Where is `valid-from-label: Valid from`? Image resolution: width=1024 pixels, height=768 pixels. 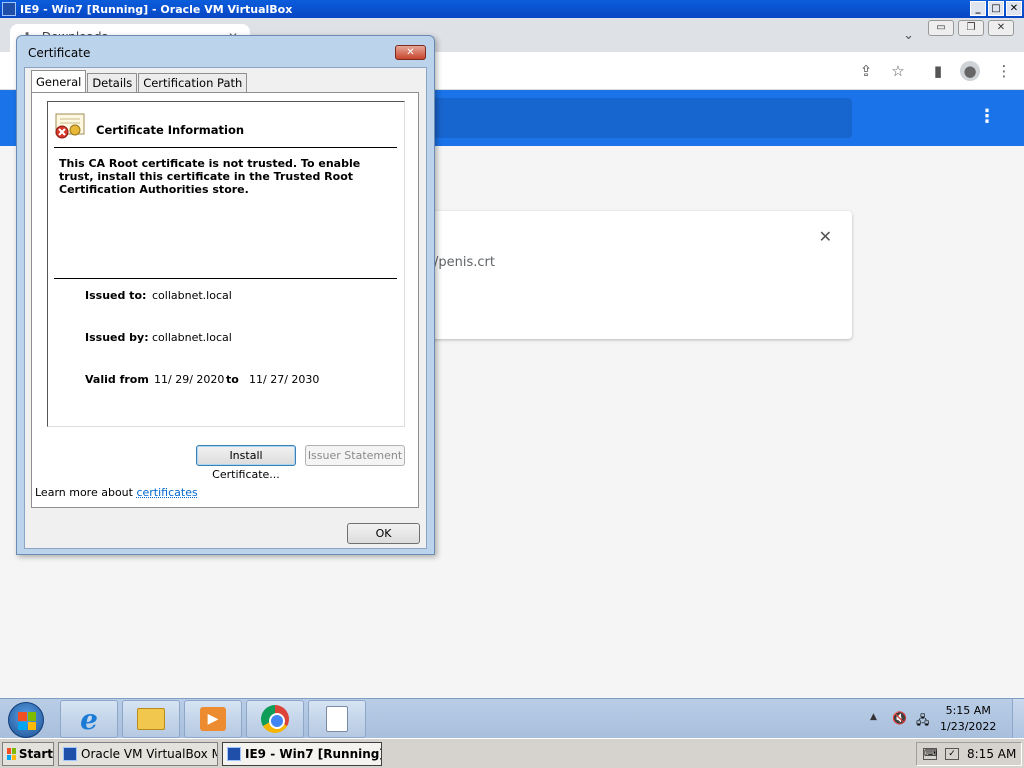 valid-from-label: Valid from is located at coordinates (117, 379).